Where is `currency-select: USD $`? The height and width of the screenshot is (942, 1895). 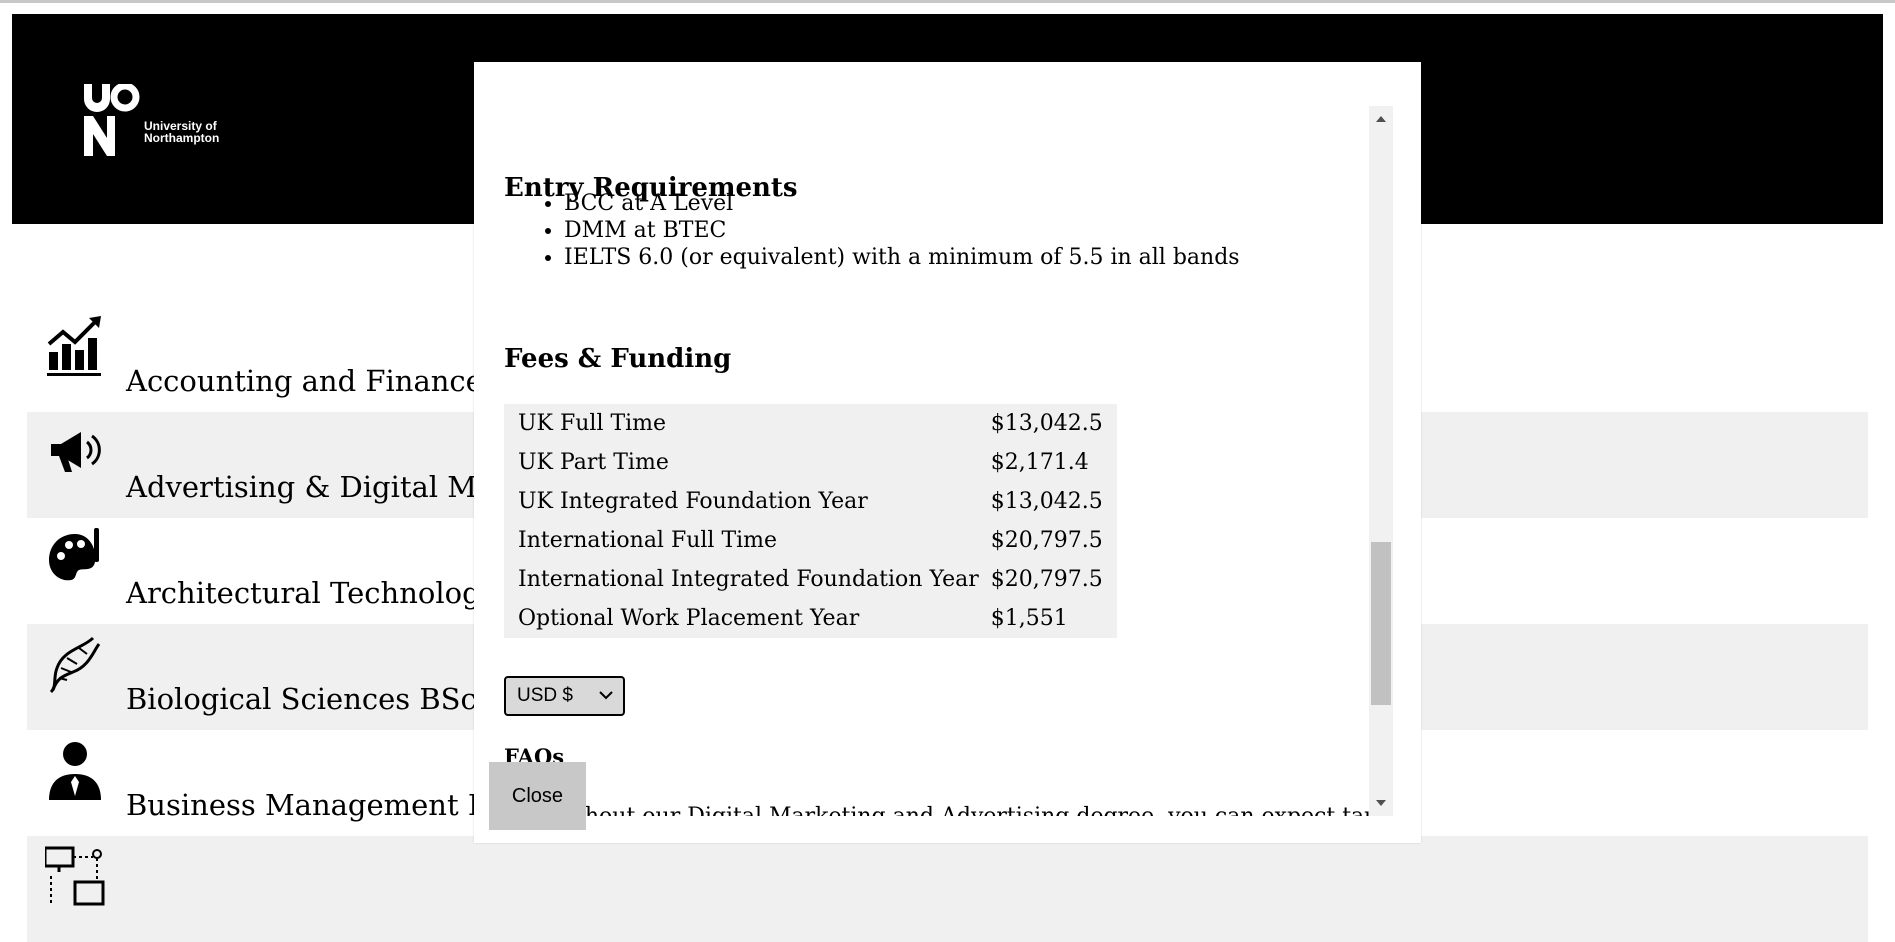 currency-select: USD $ is located at coordinates (564, 696).